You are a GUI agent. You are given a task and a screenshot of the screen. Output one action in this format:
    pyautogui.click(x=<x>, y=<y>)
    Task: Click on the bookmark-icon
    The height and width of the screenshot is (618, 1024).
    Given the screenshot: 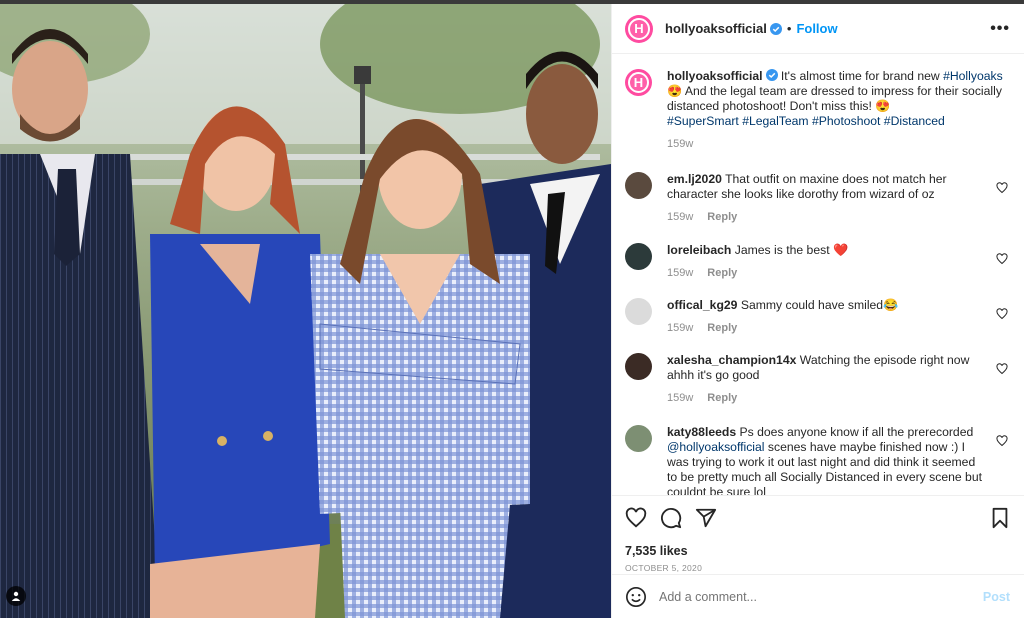 What is the action you would take?
    pyautogui.click(x=1000, y=518)
    